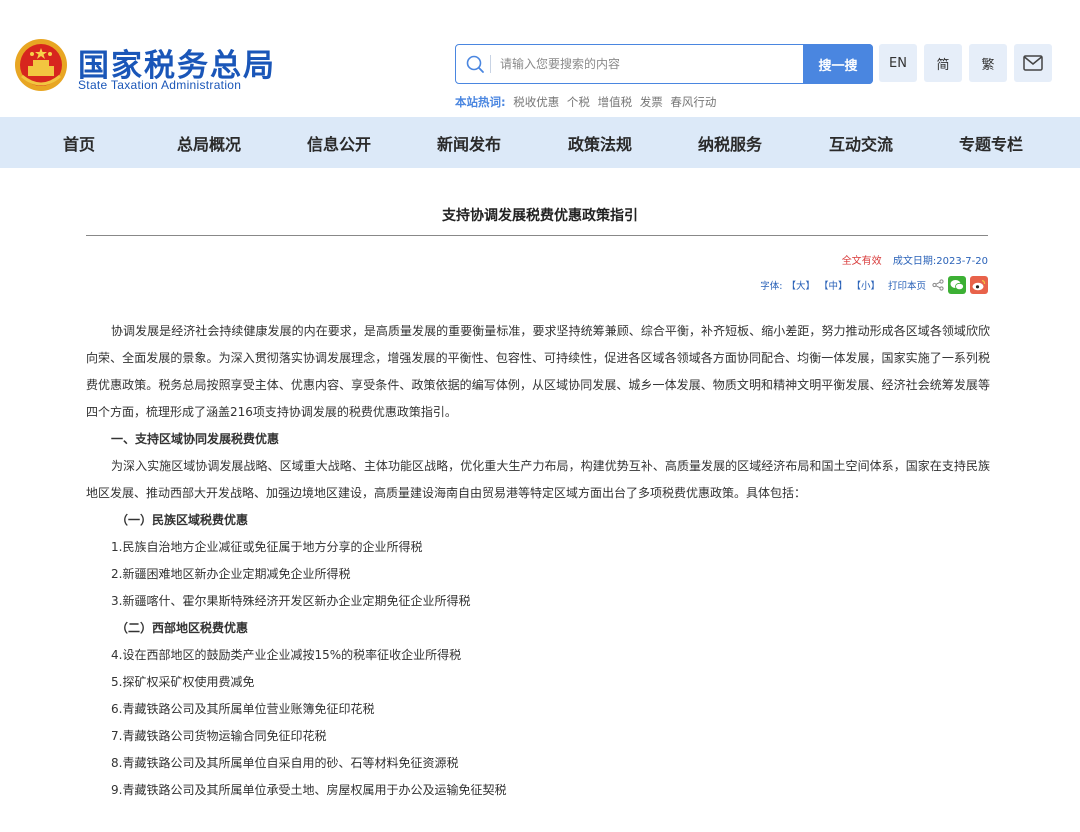  I want to click on validity-status: 全文有效, so click(861, 261).